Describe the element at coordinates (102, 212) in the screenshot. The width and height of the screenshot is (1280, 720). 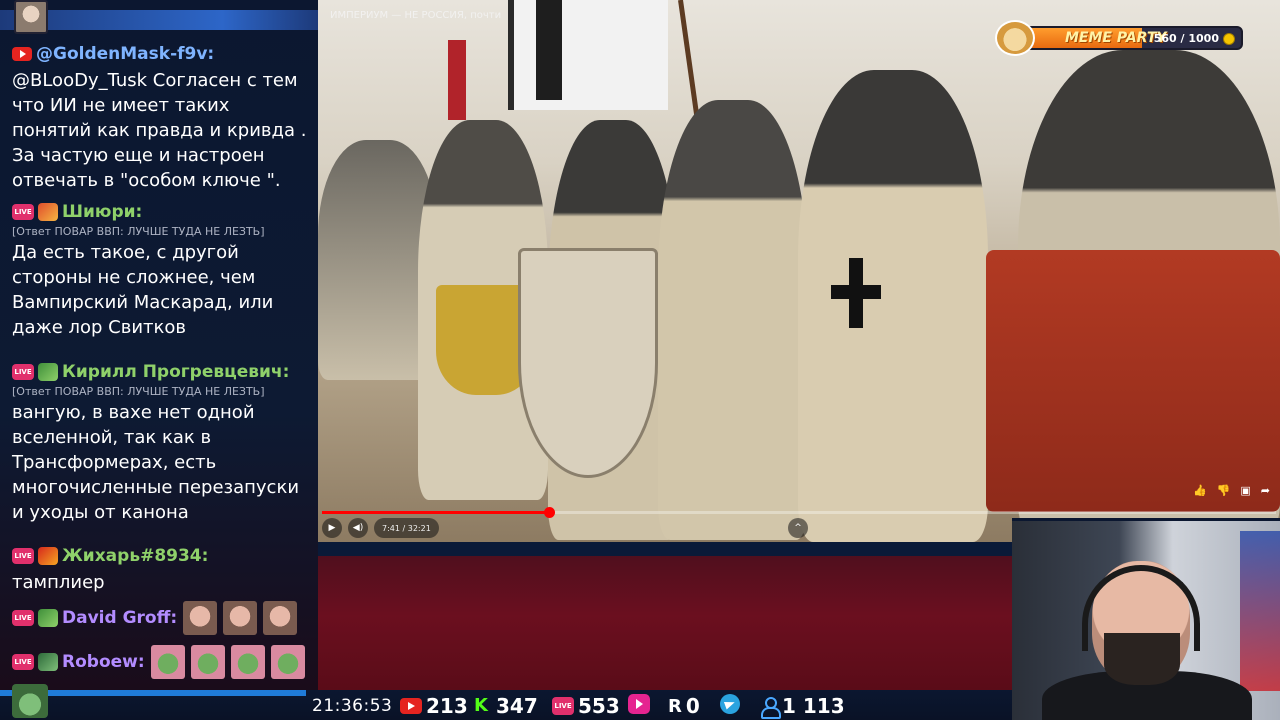
I see `chat-author: Шиюри:` at that location.